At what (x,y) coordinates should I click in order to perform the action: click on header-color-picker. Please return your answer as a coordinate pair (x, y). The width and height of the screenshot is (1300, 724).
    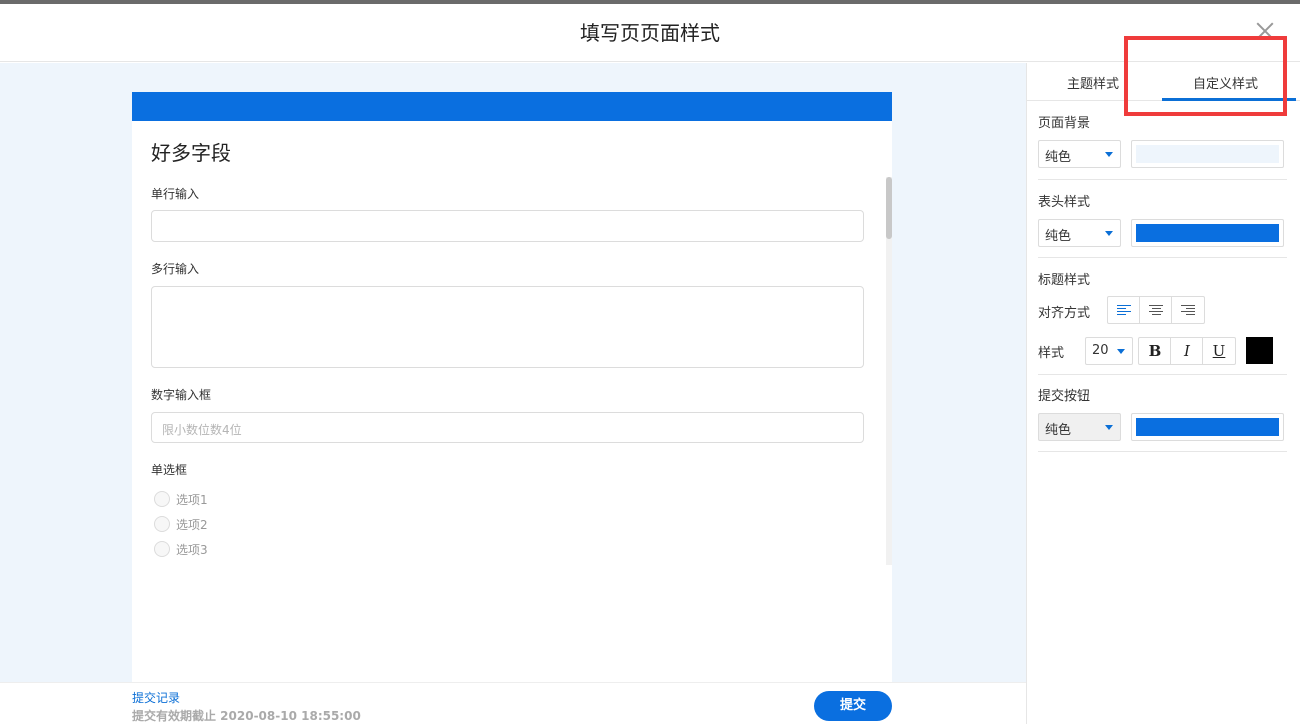
    Looking at the image, I should click on (1207, 233).